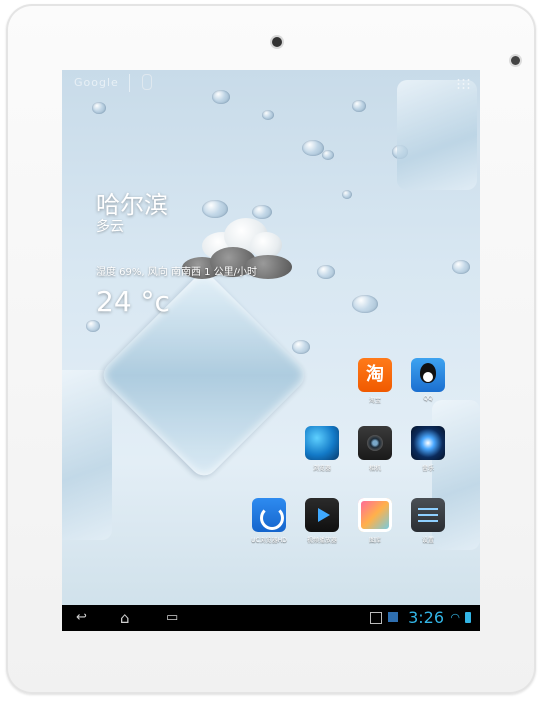  Describe the element at coordinates (427, 540) in the screenshot. I see `app-label: 设置` at that location.